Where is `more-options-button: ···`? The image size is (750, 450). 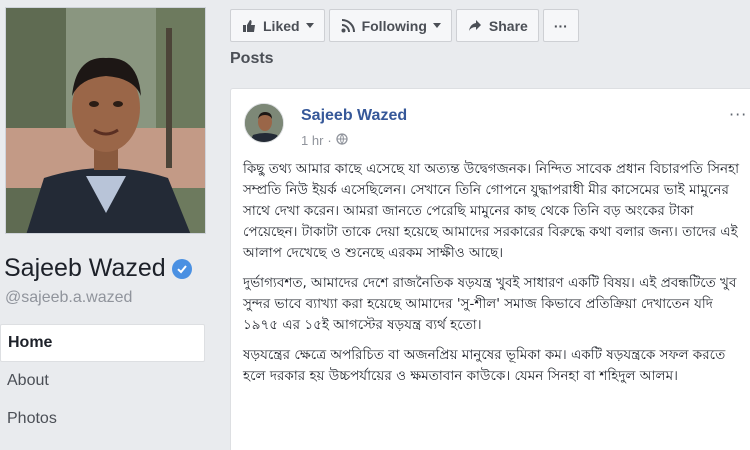 more-options-button: ··· is located at coordinates (560, 25).